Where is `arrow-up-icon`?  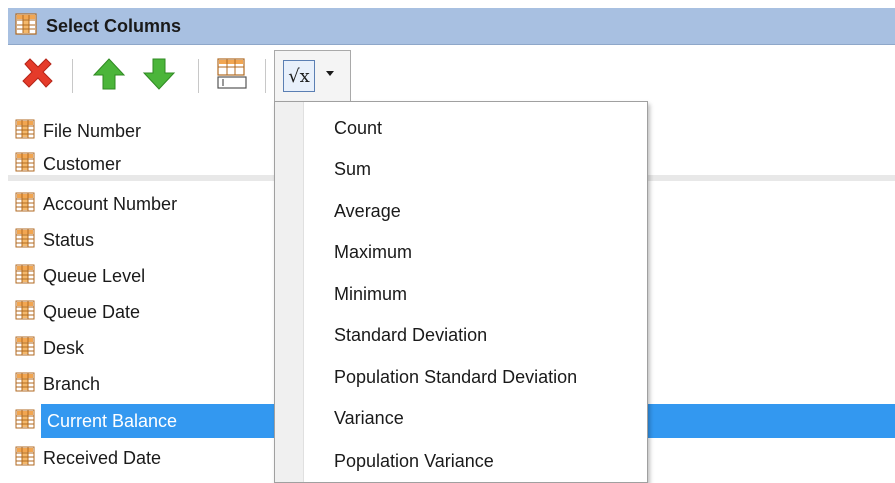 arrow-up-icon is located at coordinates (109, 76).